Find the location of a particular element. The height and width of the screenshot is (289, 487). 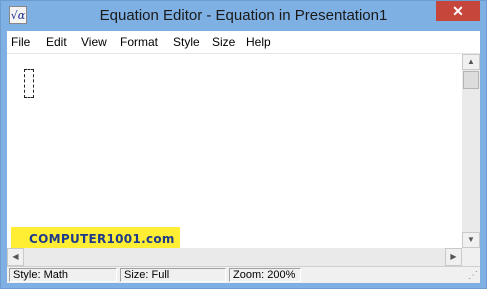

status-style: Style: Math is located at coordinates (63, 275).